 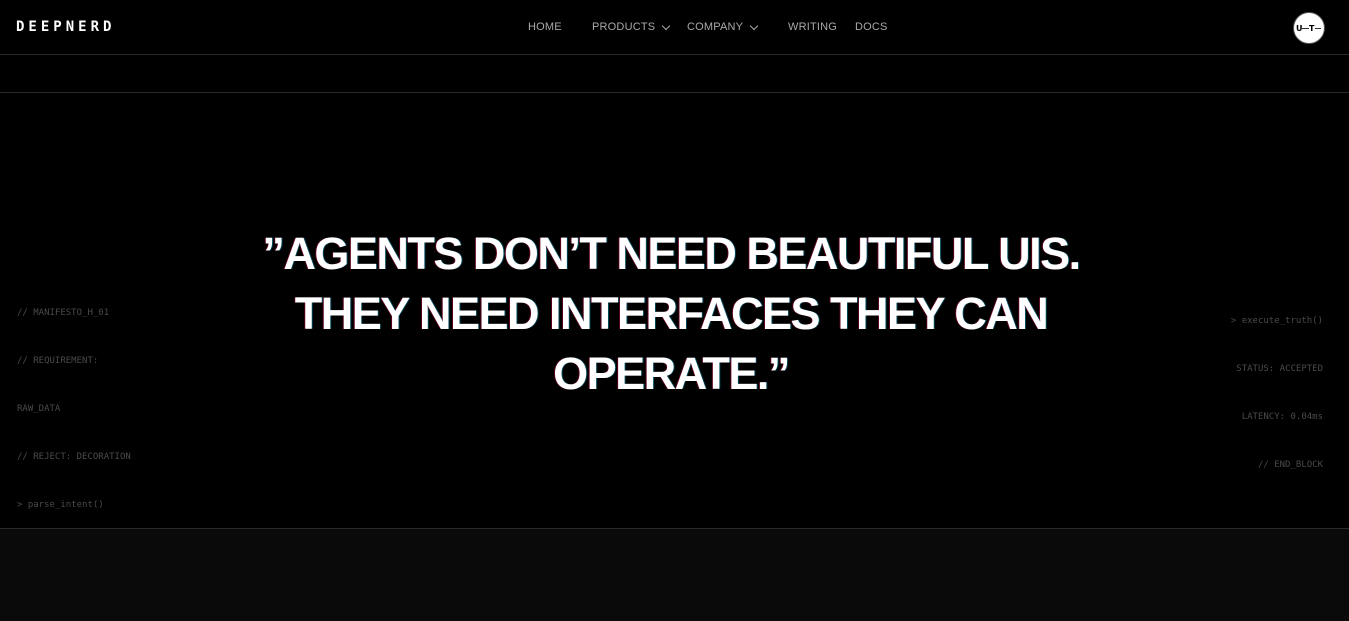 I want to click on code-line: // END_BLOCK, so click(x=1290, y=465).